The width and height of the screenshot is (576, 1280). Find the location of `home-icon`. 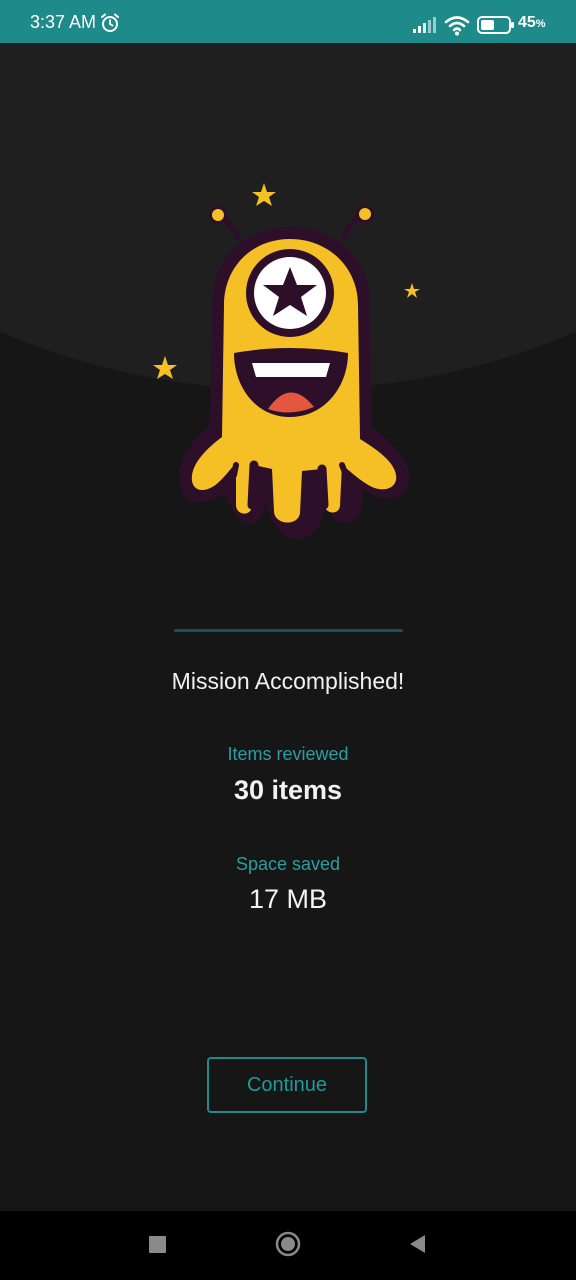

home-icon is located at coordinates (288, 1244).